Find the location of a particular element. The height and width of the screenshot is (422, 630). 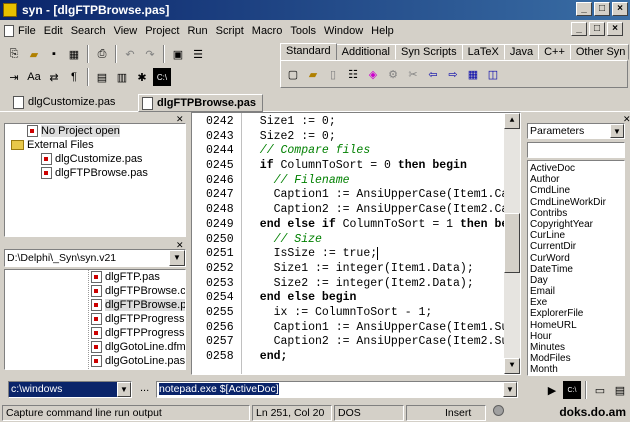

list-item: CmdLineWorkDir is located at coordinates (576, 202).